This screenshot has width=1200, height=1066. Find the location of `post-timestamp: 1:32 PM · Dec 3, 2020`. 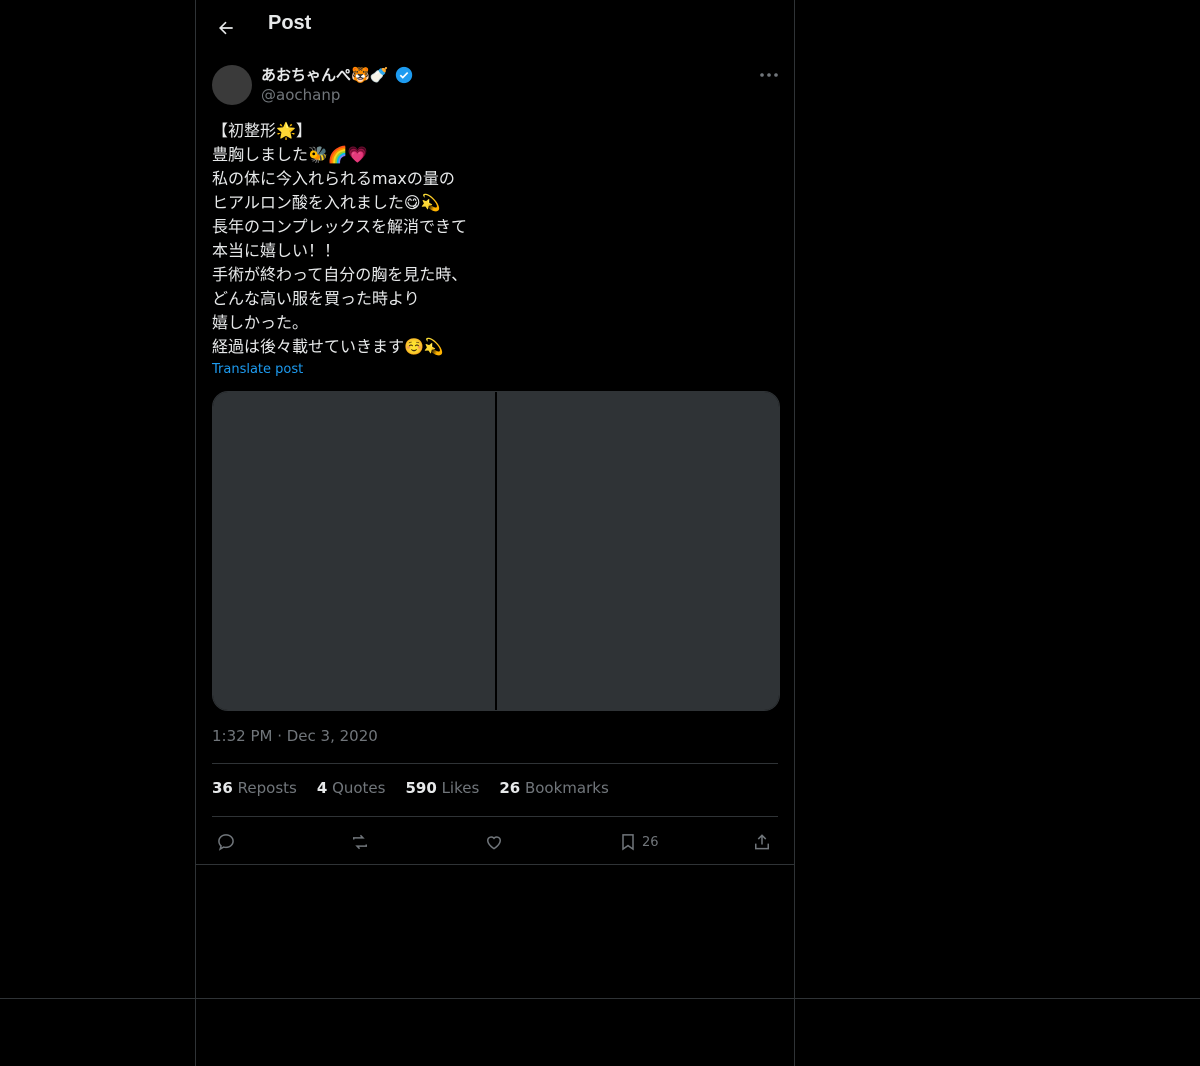

post-timestamp: 1:32 PM · Dec 3, 2020 is located at coordinates (295, 736).